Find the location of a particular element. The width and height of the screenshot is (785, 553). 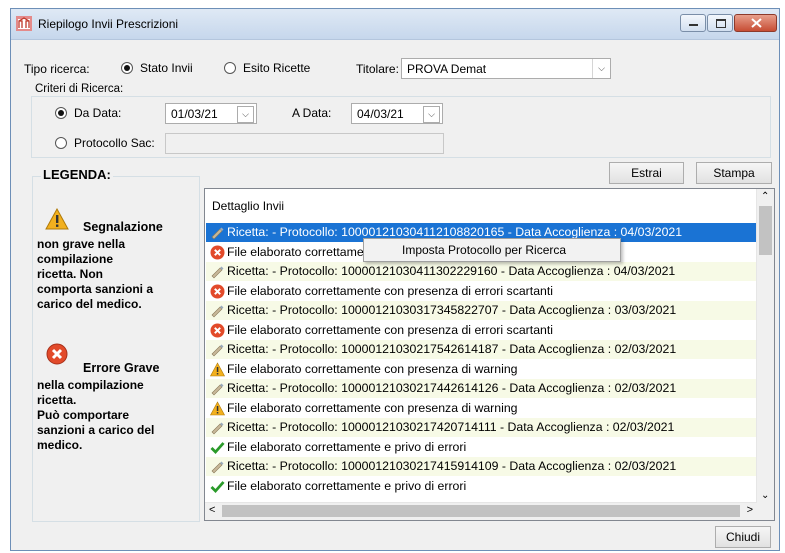

warning-line: carico del medico. is located at coordinates (89, 304).